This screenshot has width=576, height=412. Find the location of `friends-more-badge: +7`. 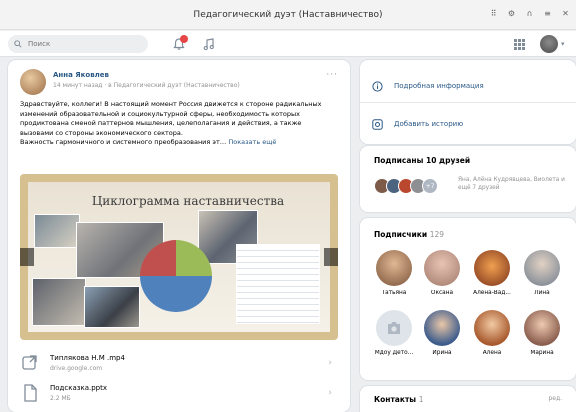

friends-more-badge: +7 is located at coordinates (430, 186).